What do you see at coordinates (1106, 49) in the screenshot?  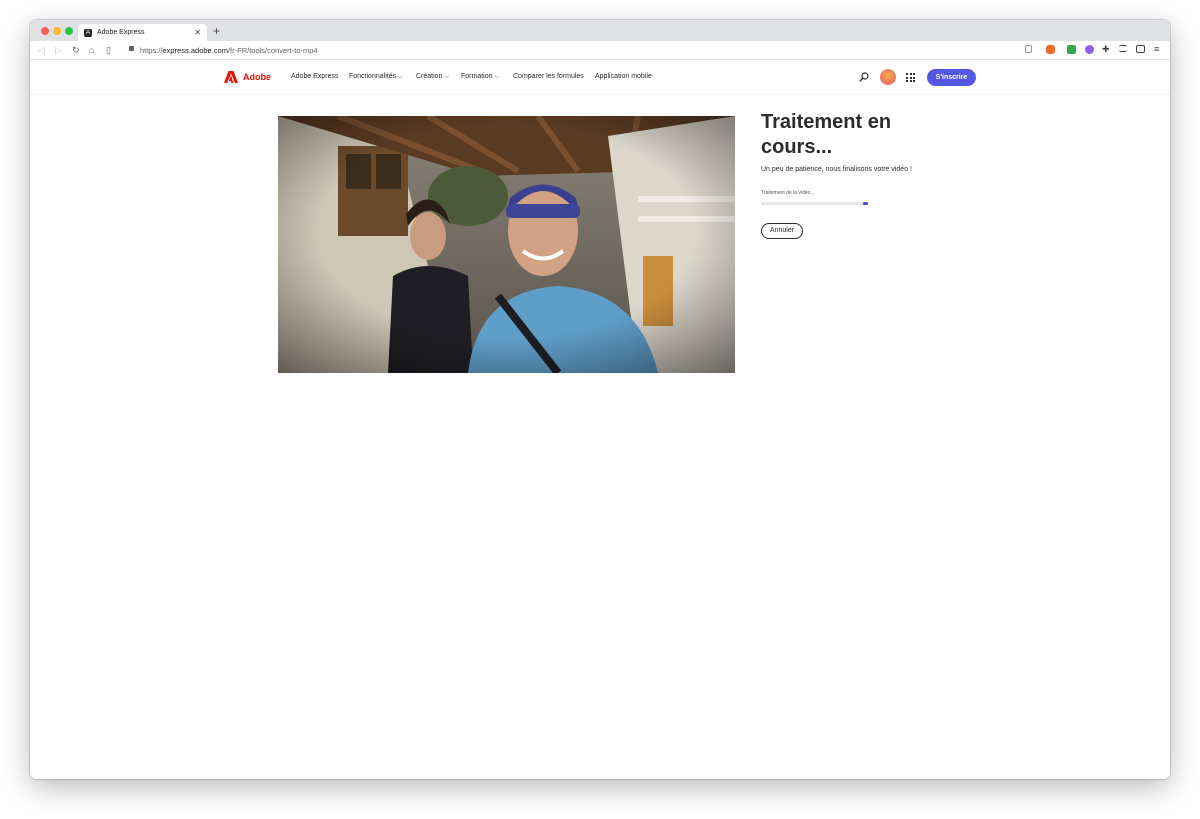 I see `extensions-puzzle-icon: ✚` at bounding box center [1106, 49].